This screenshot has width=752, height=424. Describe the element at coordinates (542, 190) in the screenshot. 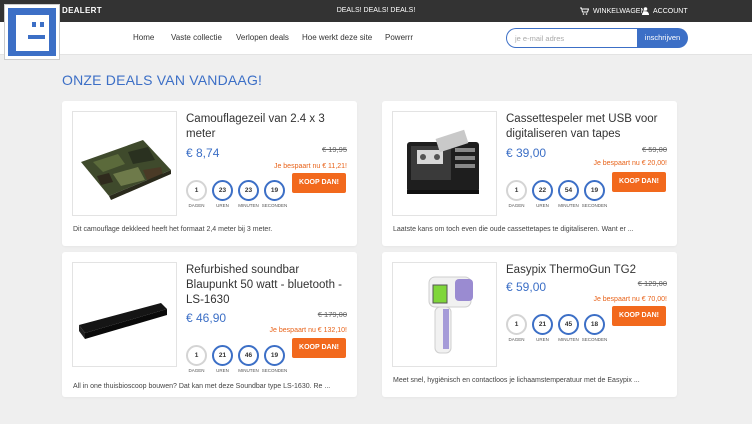

I see `timer-hours-value: 22` at that location.